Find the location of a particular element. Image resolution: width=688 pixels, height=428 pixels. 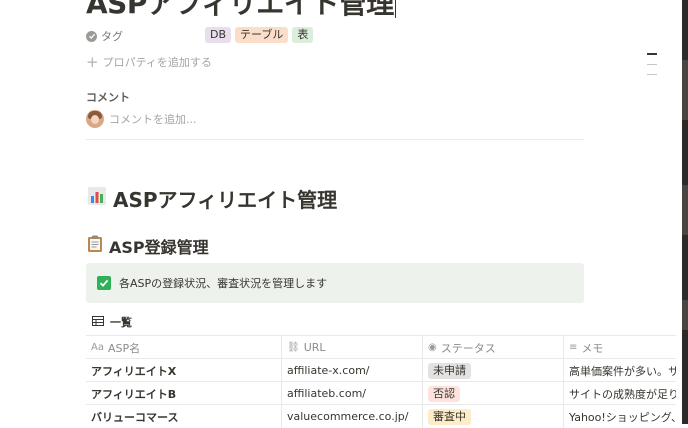

table-view-icon is located at coordinates (98, 322).